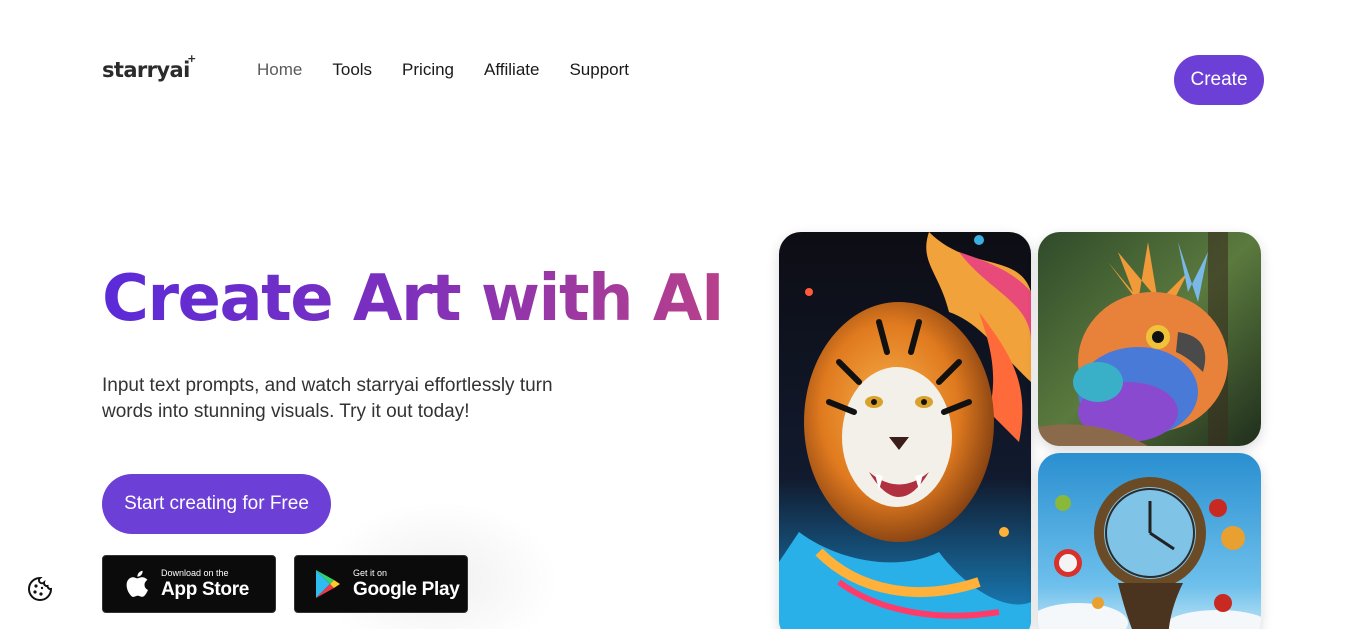 The image size is (1366, 629). I want to click on logo: starryai +, so click(149, 67).